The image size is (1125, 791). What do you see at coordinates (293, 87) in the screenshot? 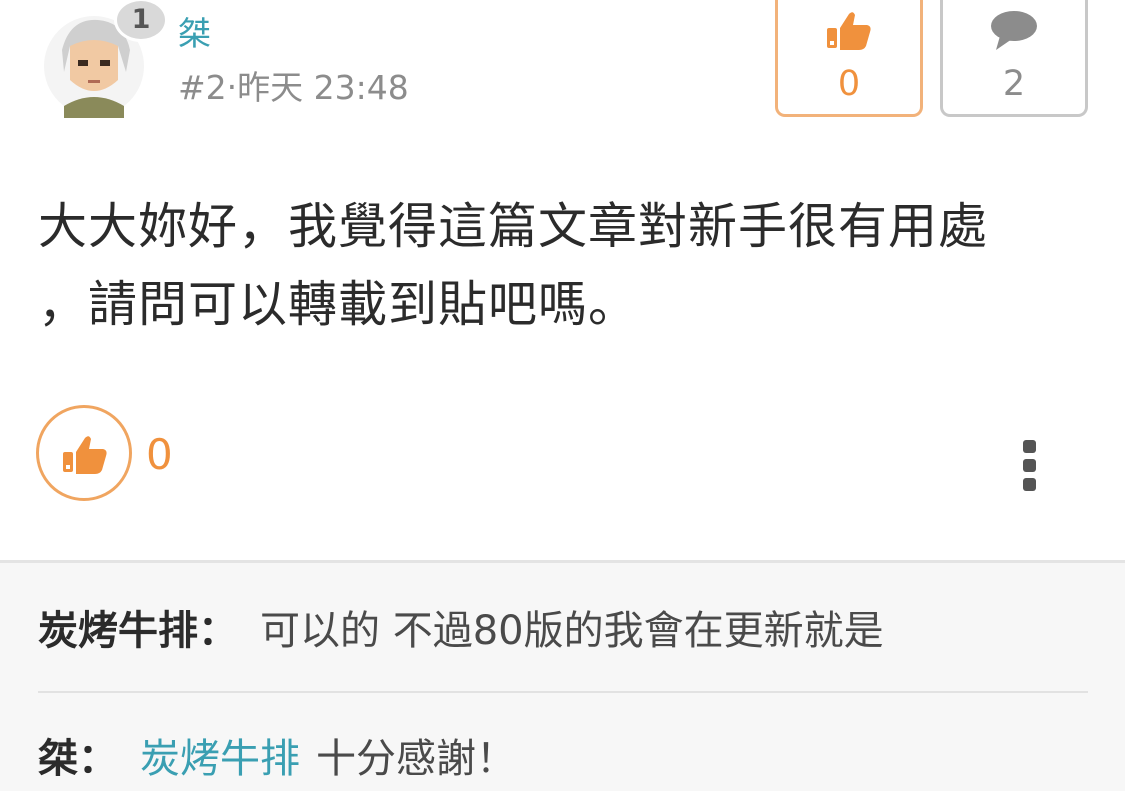
I see `post-meta: #2‧昨天 23:48` at bounding box center [293, 87].